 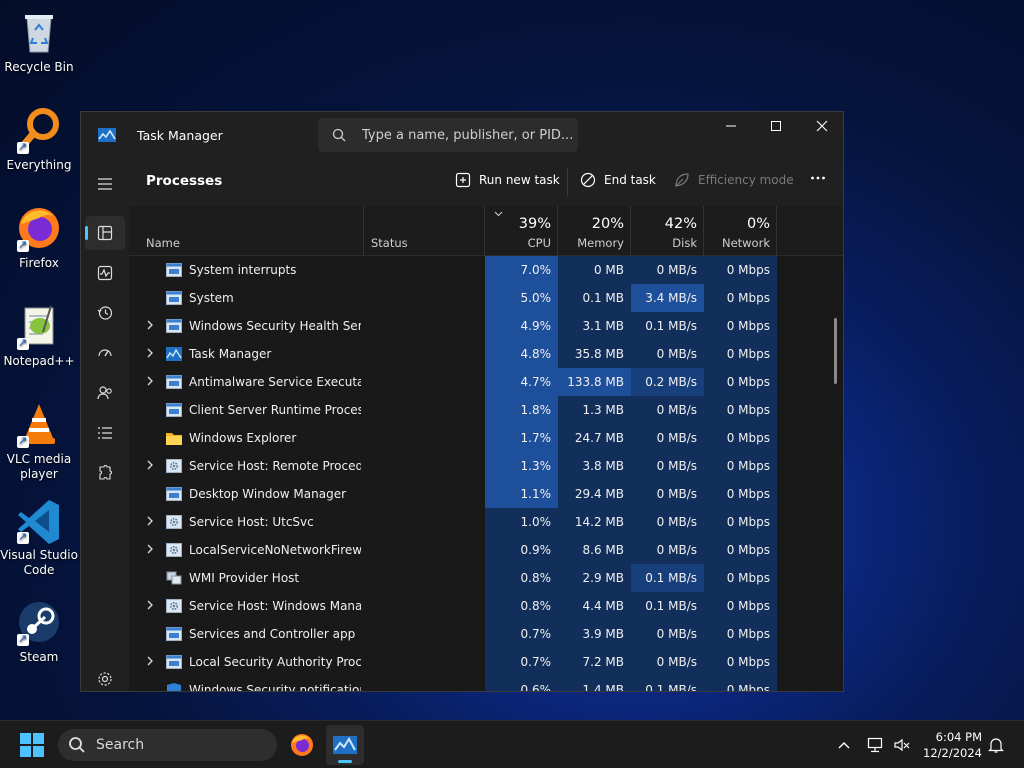 What do you see at coordinates (105, 313) in the screenshot?
I see `nav-app-history` at bounding box center [105, 313].